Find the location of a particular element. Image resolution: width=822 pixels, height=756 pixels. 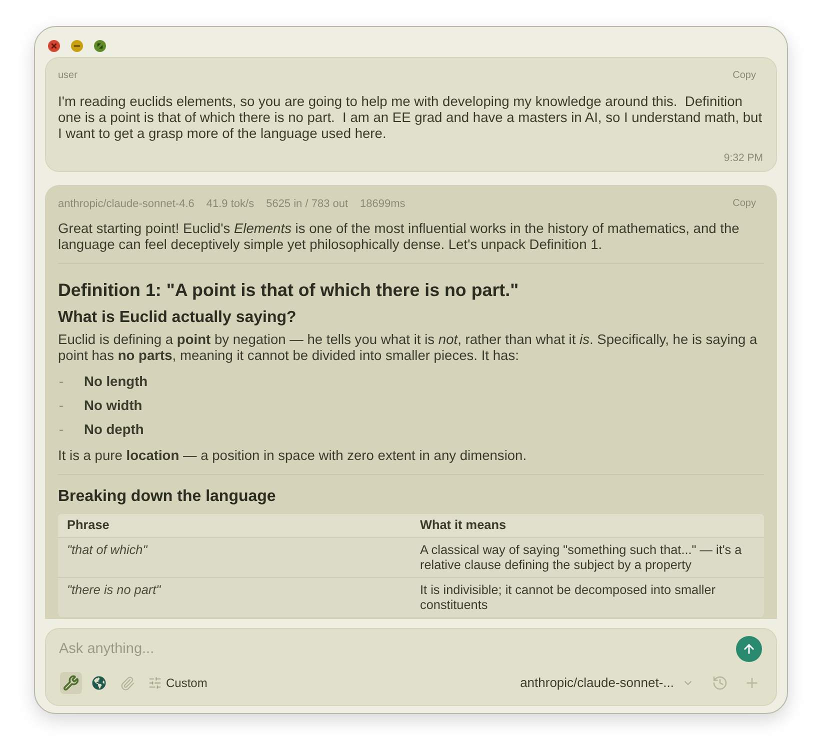

zoom-icon is located at coordinates (100, 46).